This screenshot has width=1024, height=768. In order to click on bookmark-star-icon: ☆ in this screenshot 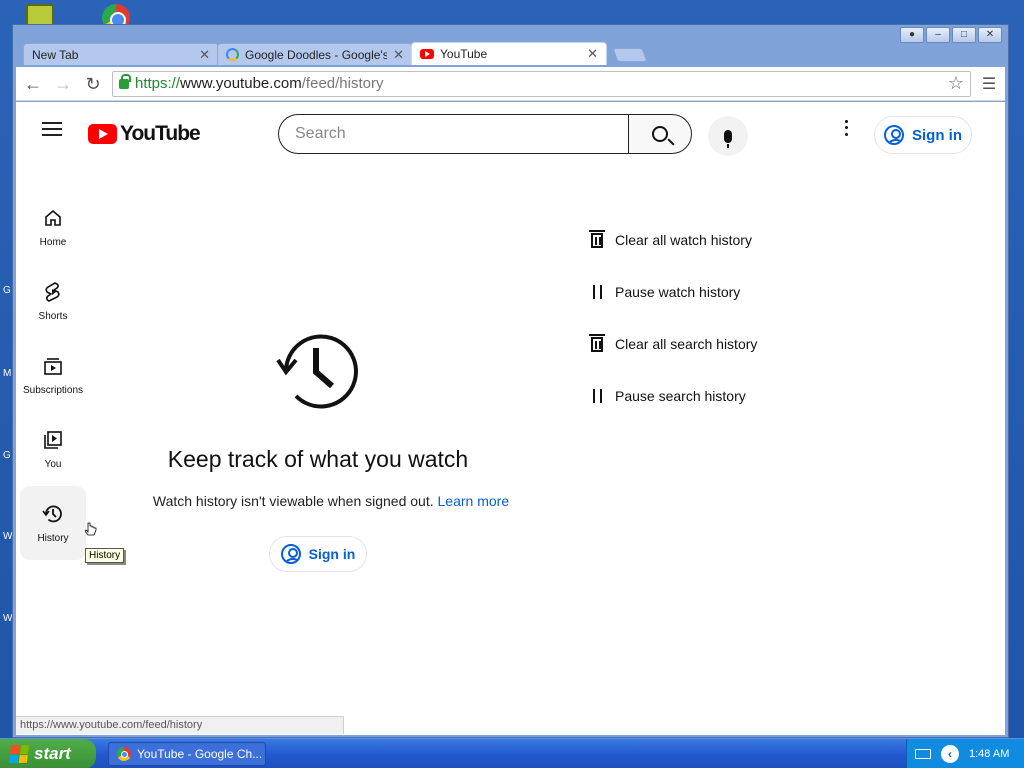, I will do `click(956, 83)`.